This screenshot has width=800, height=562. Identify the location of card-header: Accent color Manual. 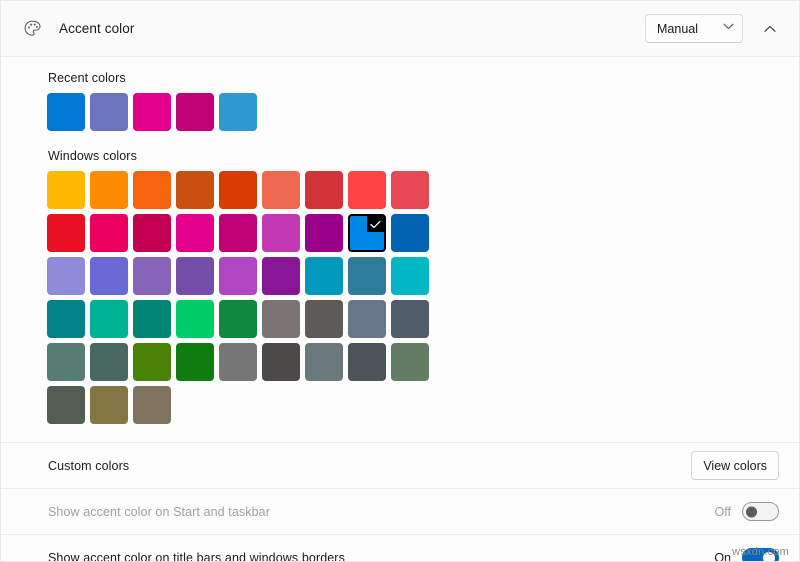
(400, 29).